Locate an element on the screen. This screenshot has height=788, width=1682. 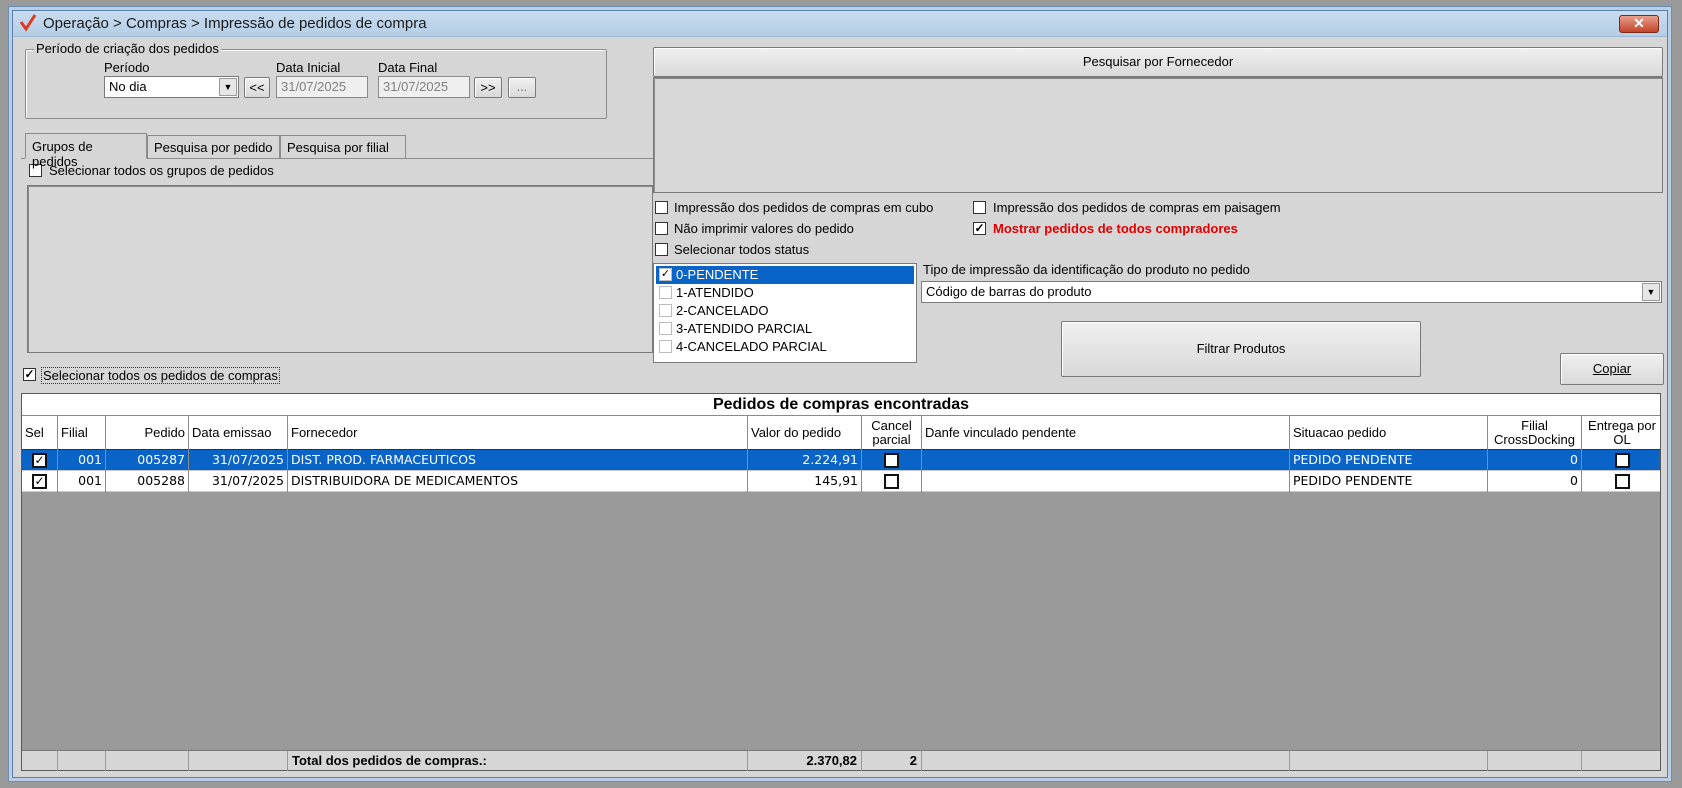
row-fornecedor: DIST. PROD. FARMACEUTICOS is located at coordinates (518, 460).